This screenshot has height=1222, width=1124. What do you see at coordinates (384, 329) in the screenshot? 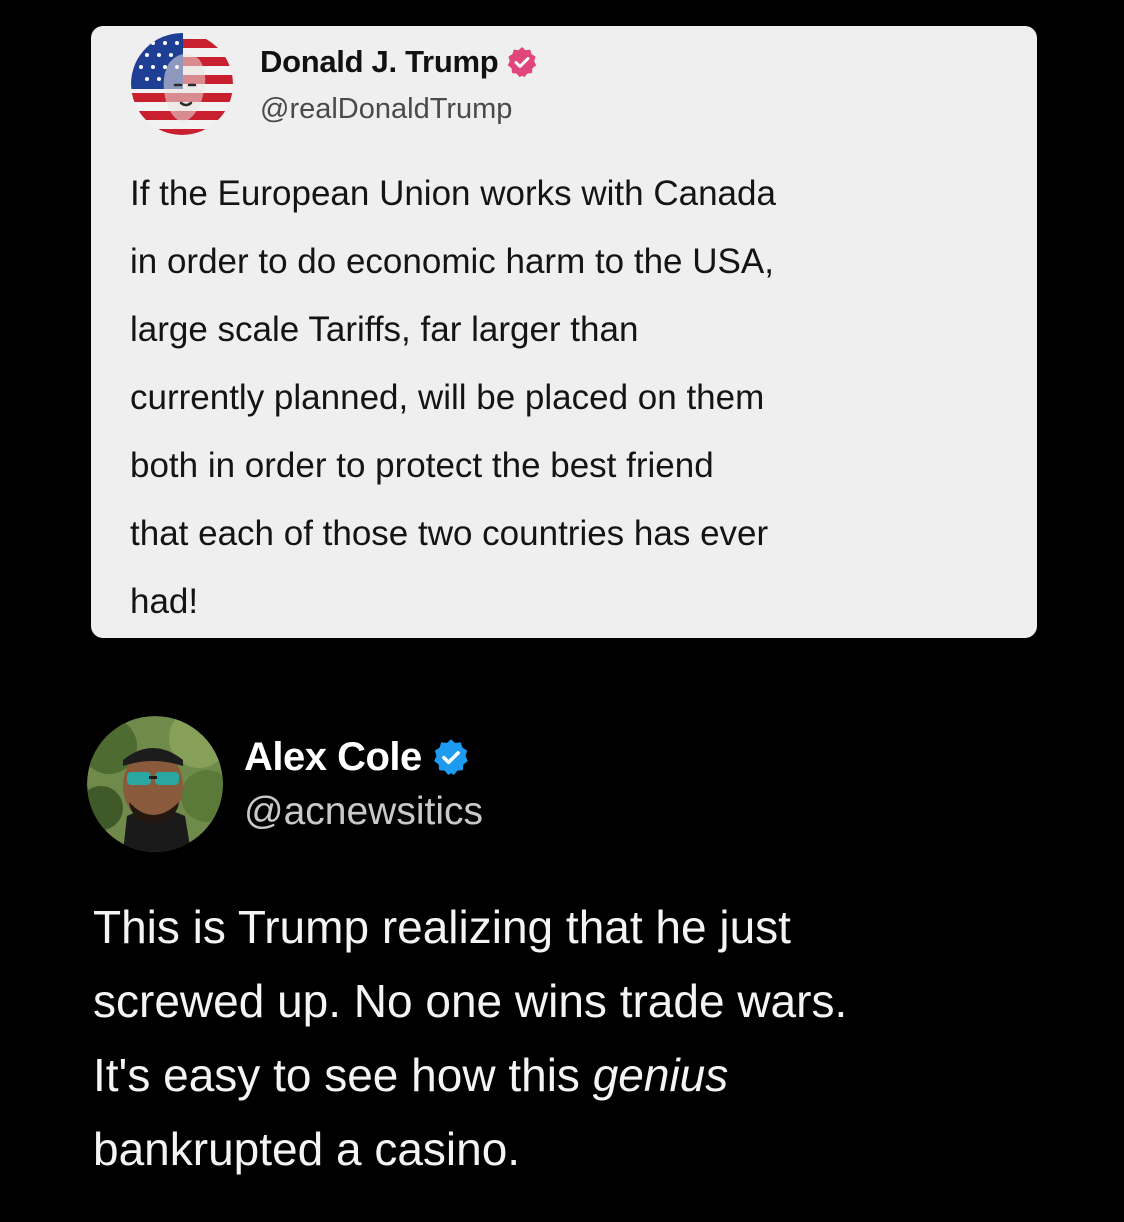
I see `quoted-text-line: large scale Tariffs, far larger than` at bounding box center [384, 329].